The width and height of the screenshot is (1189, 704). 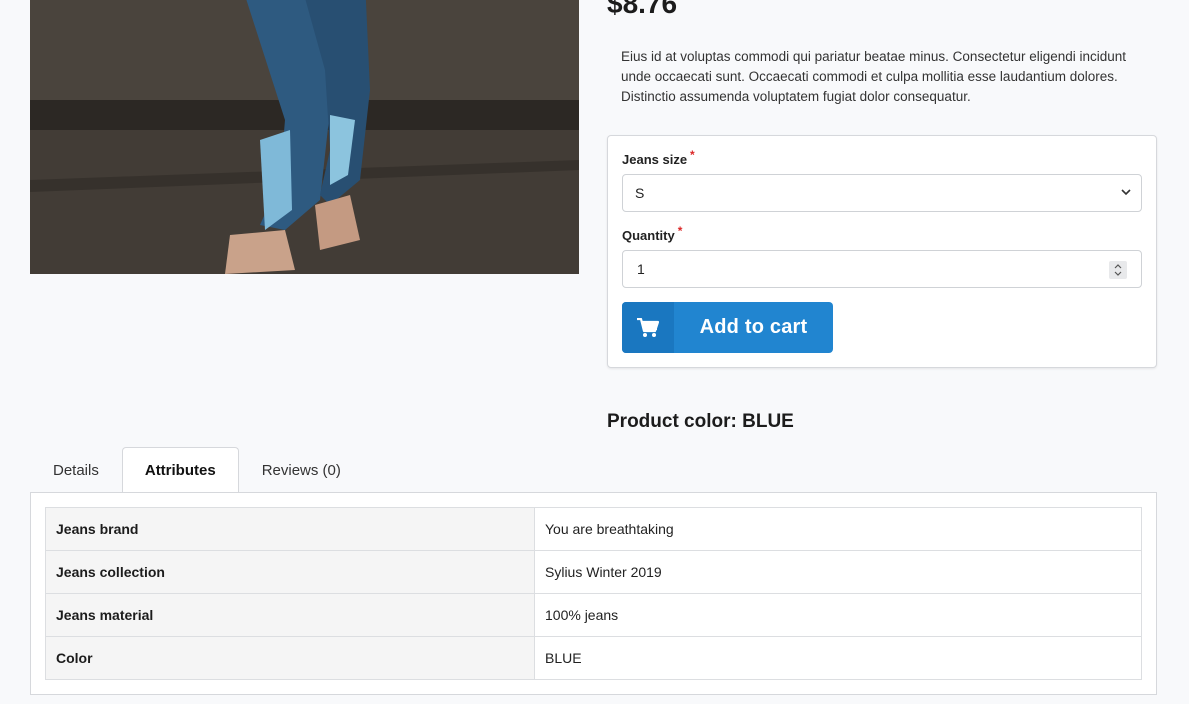 I want to click on product-tabs: Details Attributes Reviews (0), so click(x=197, y=470).